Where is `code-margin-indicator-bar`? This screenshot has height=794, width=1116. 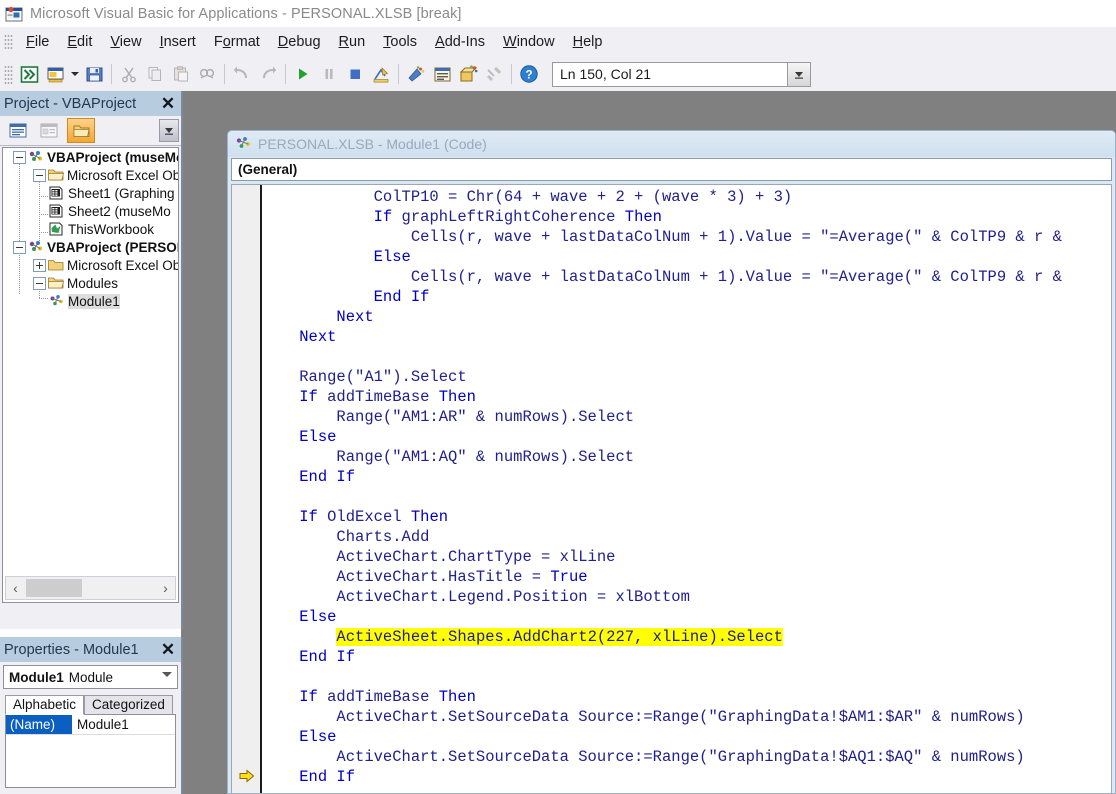 code-margin-indicator-bar is located at coordinates (247, 489).